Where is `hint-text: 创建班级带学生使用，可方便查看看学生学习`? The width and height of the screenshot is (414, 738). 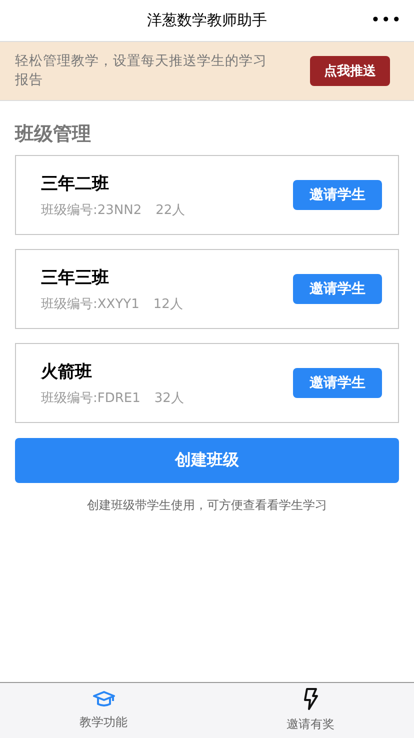 hint-text: 创建班级带学生使用，可方便查看看学生学习 is located at coordinates (207, 505).